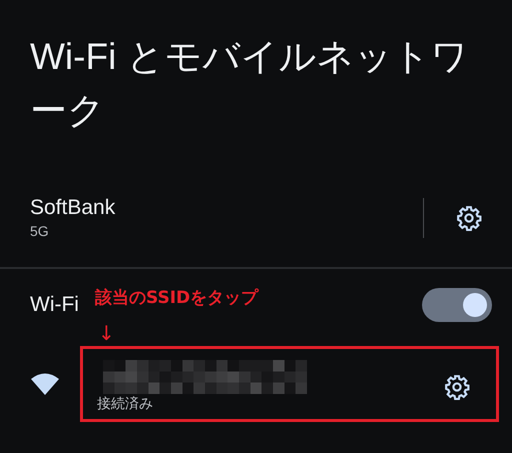 Image resolution: width=512 pixels, height=453 pixels. I want to click on wifi-toggle, so click(457, 305).